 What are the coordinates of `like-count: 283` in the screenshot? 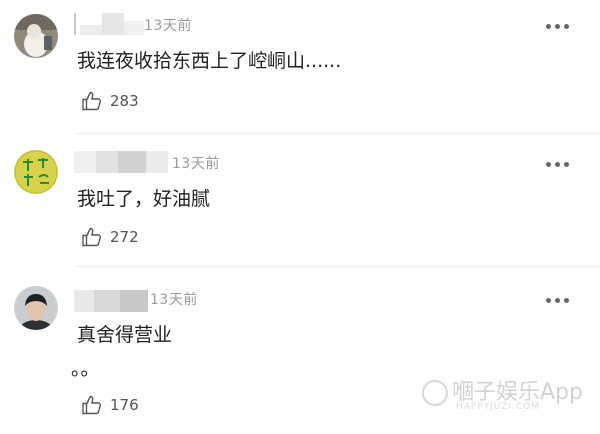 It's located at (124, 101).